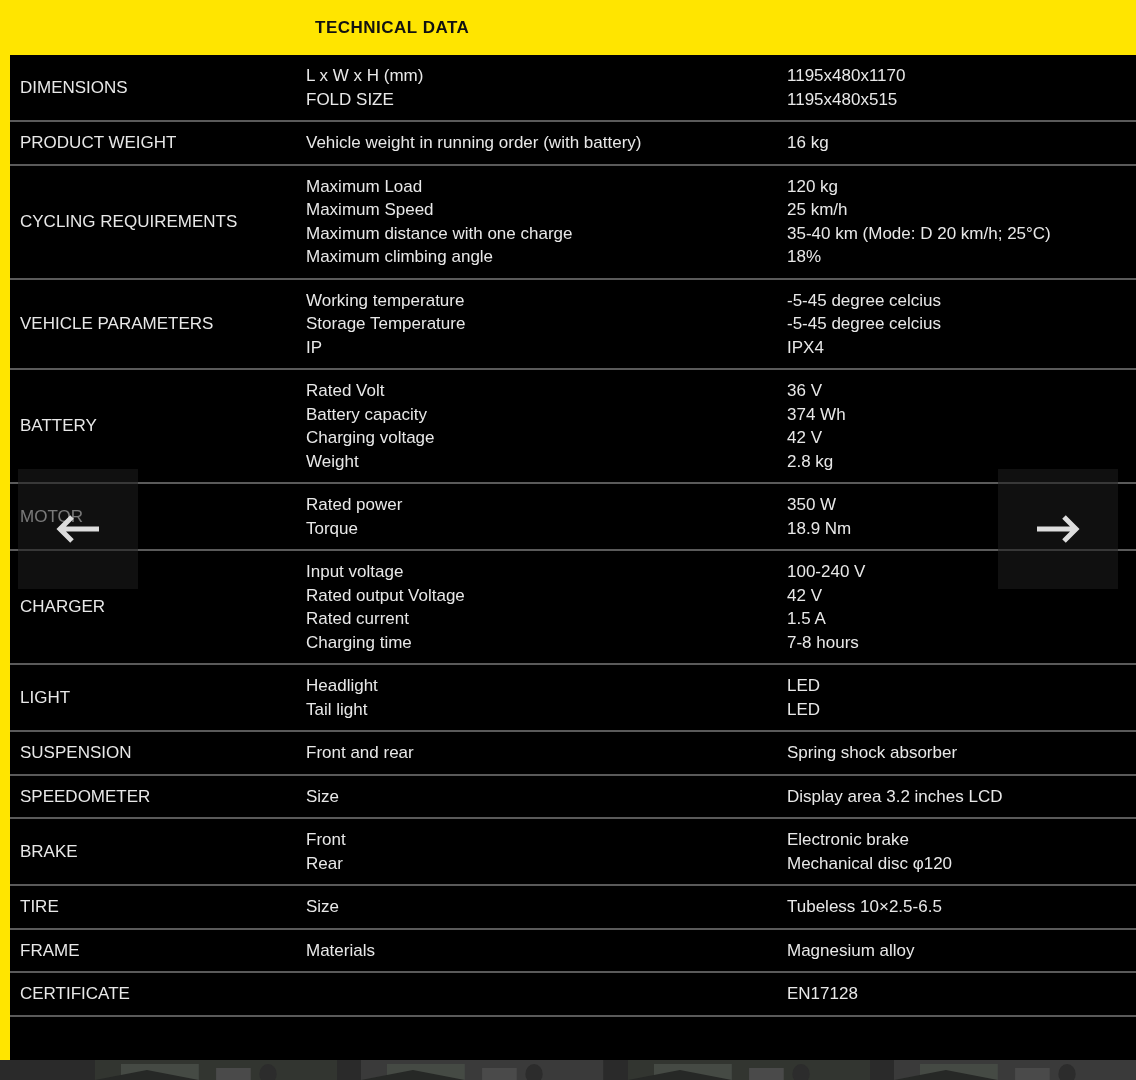  Describe the element at coordinates (385, 595) in the screenshot. I see `spec-parameter: Rated output Voltage` at that location.